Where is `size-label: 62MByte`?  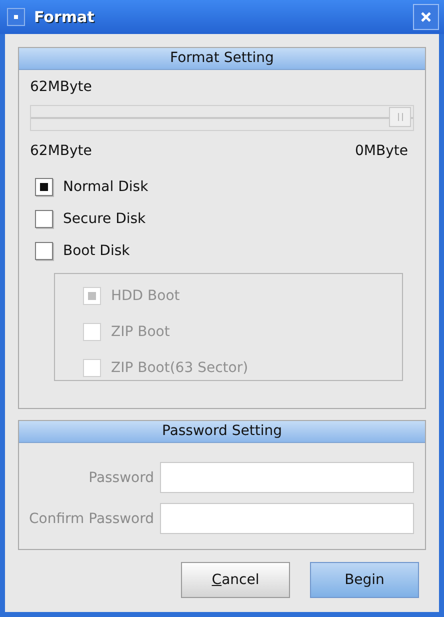 size-label: 62MByte is located at coordinates (61, 87).